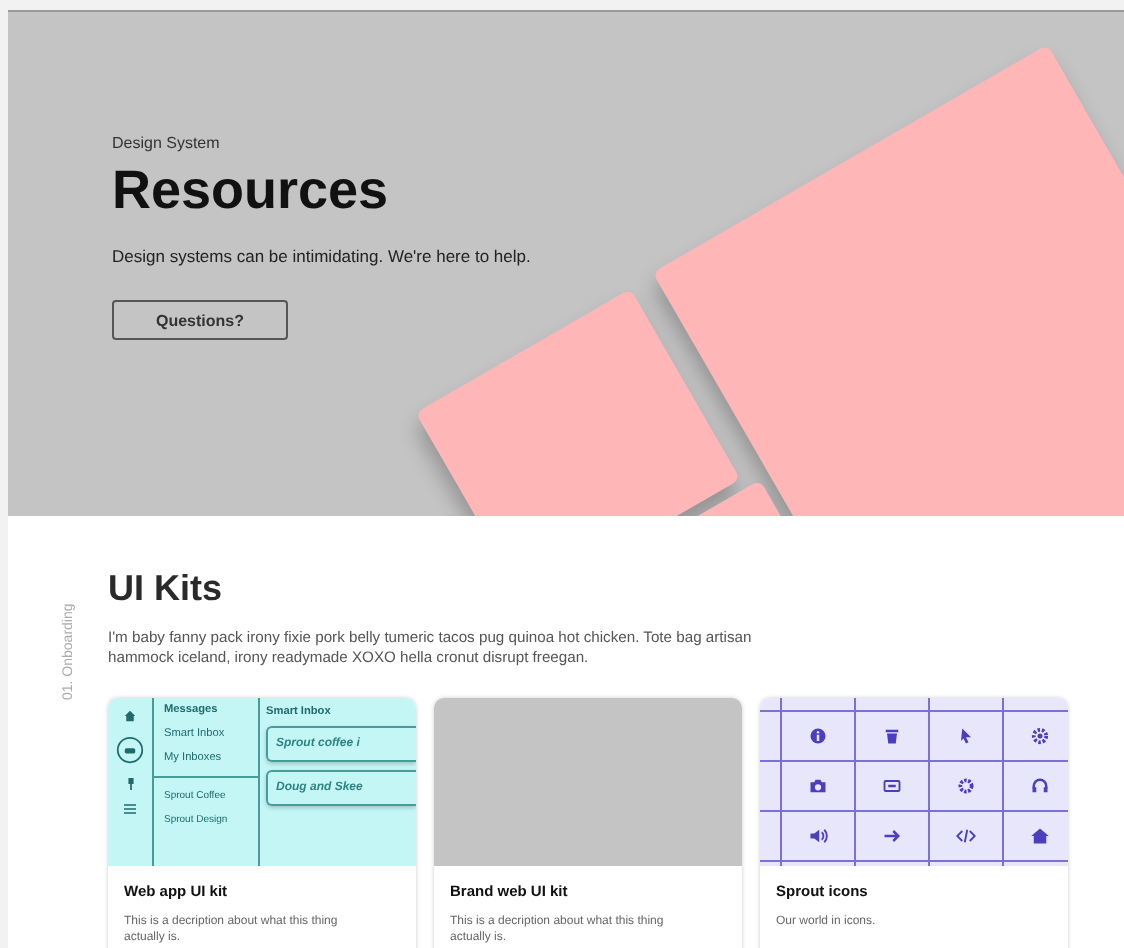  Describe the element at coordinates (966, 735) in the screenshot. I see `cursor-icon` at that location.